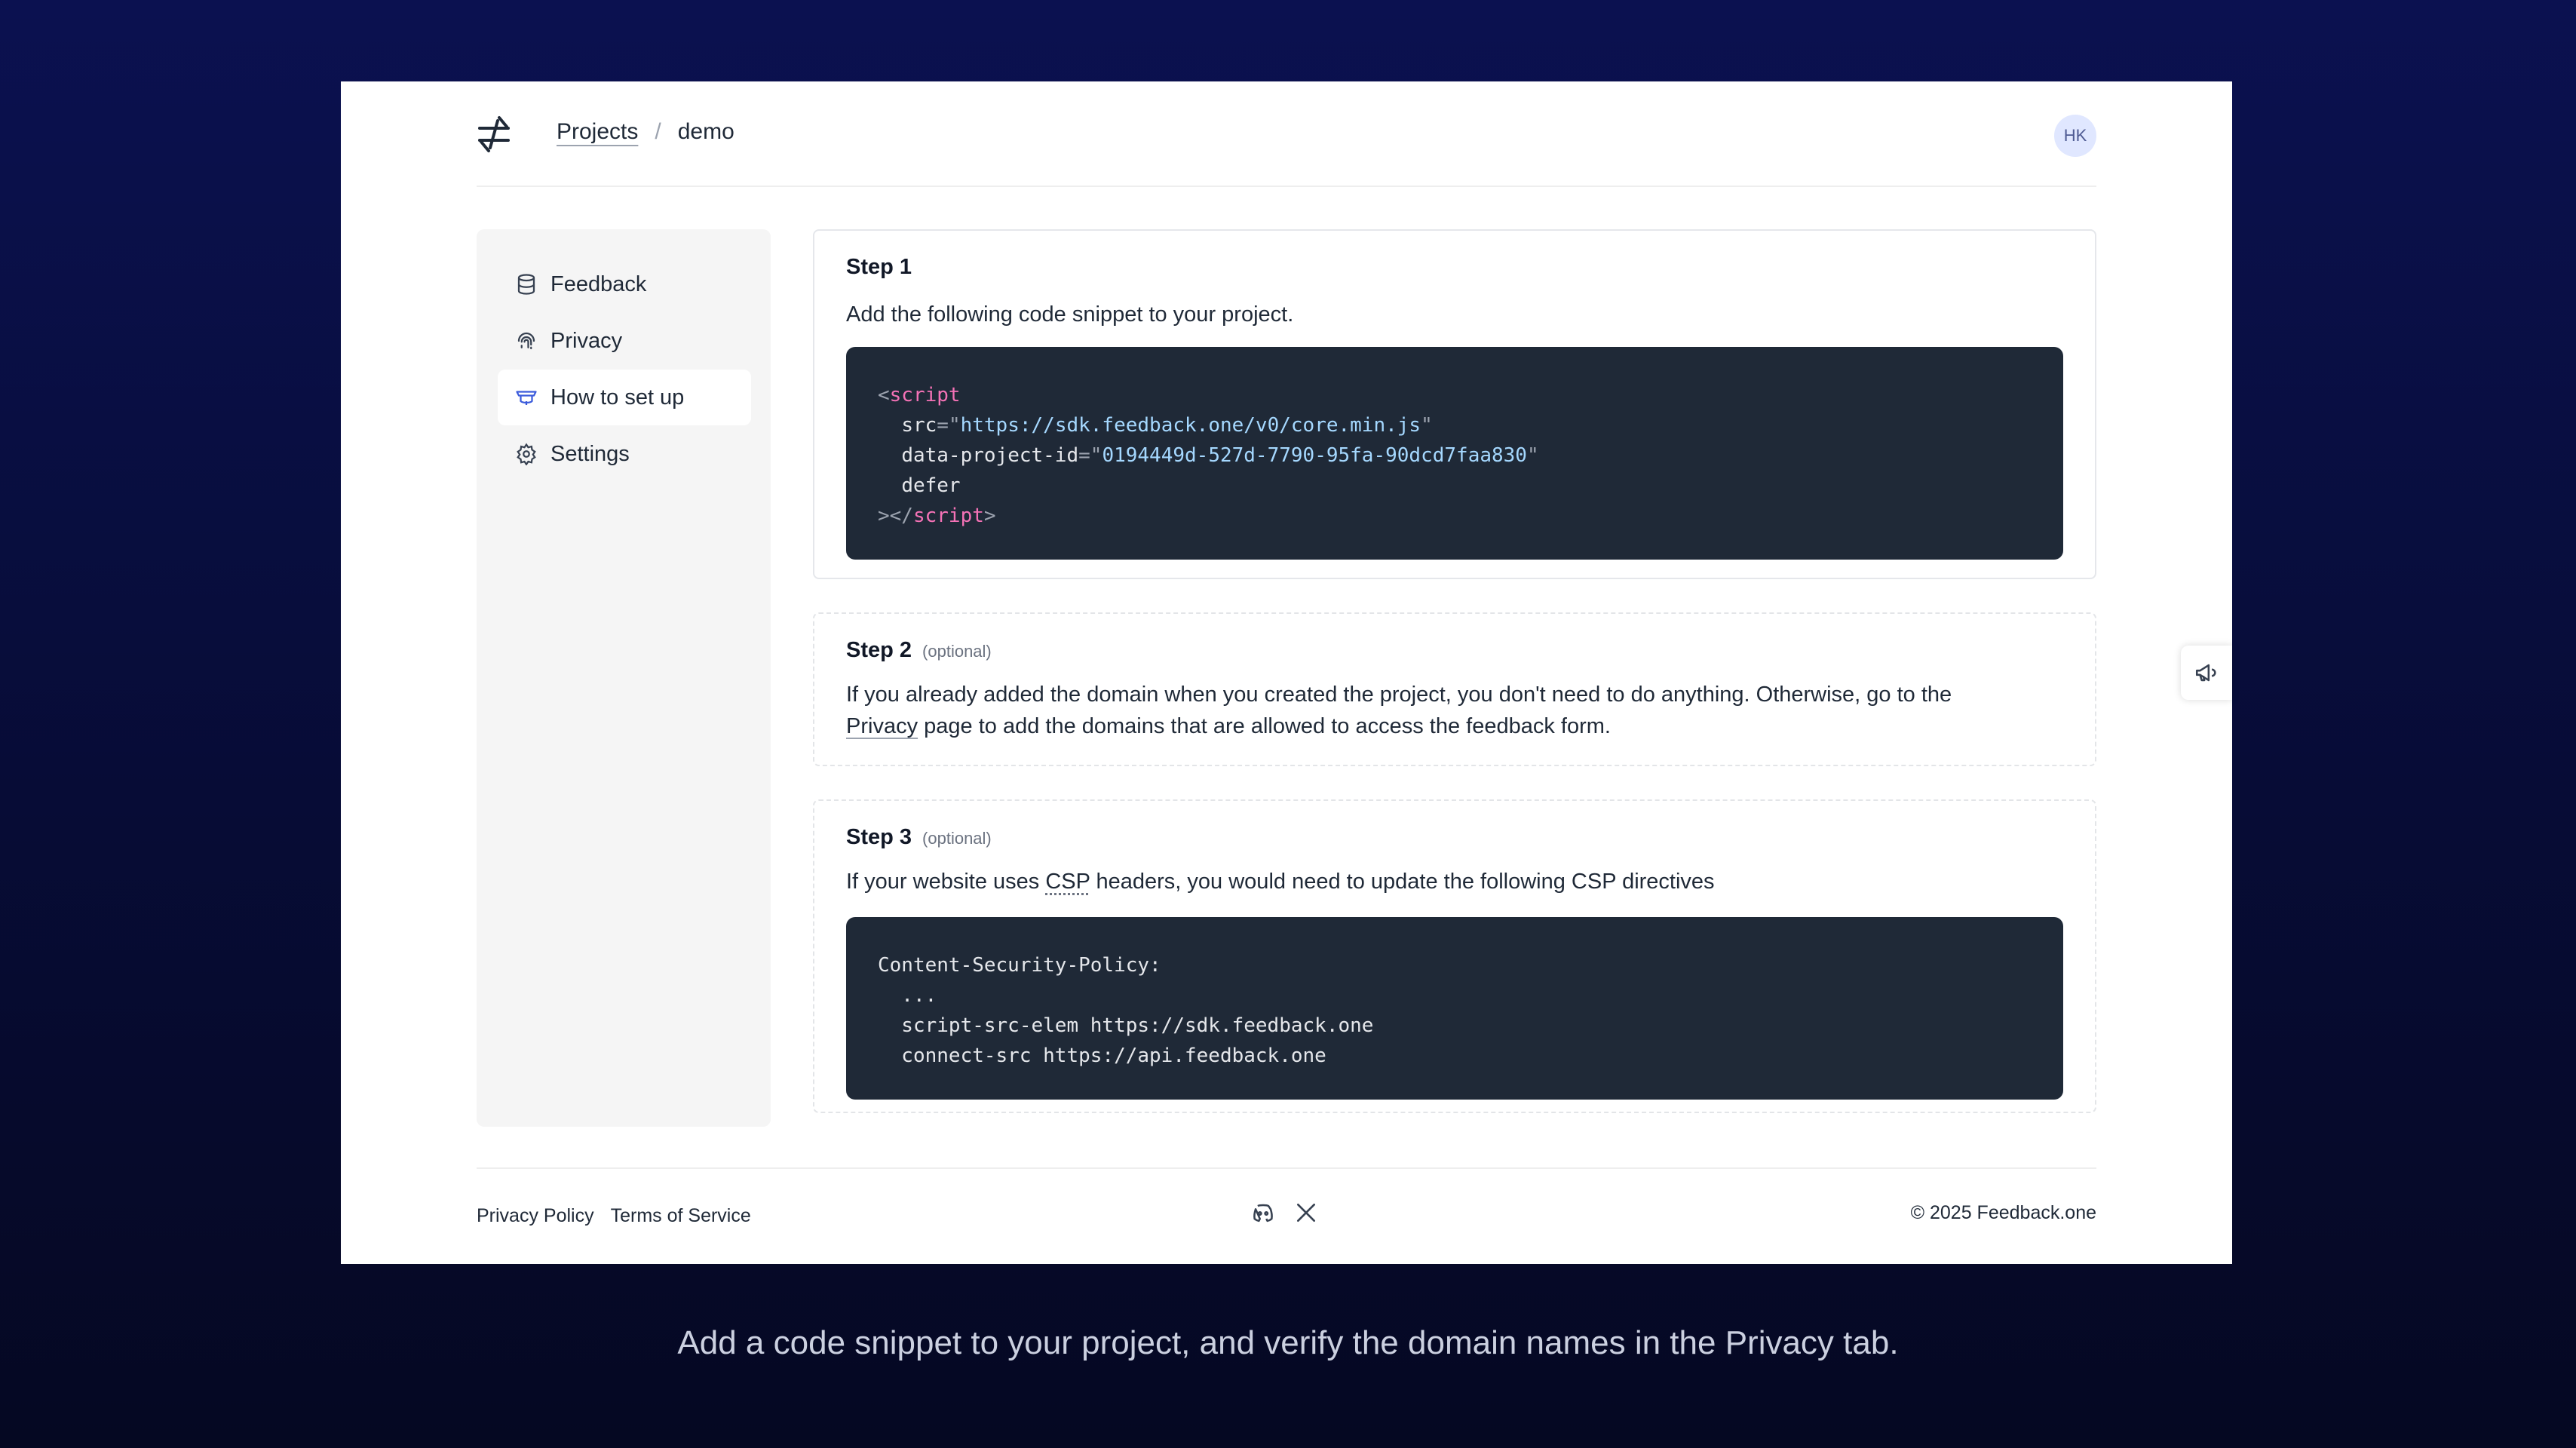 The height and width of the screenshot is (1448, 2576). Describe the element at coordinates (882, 726) in the screenshot. I see `privacy-link: Privacy` at that location.